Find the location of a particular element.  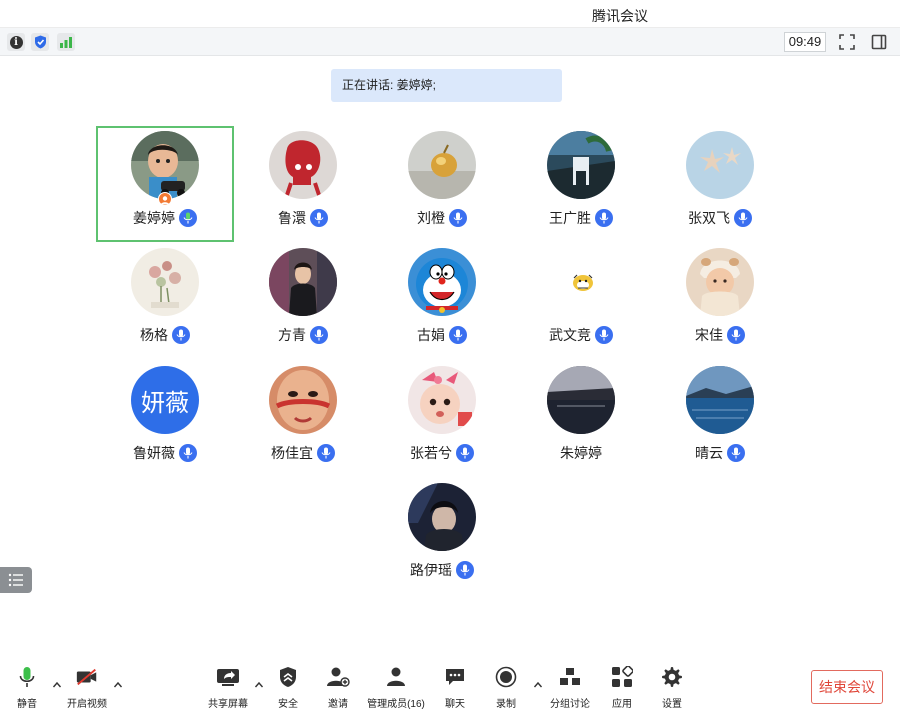

participant-list-toggle is located at coordinates (16, 580).